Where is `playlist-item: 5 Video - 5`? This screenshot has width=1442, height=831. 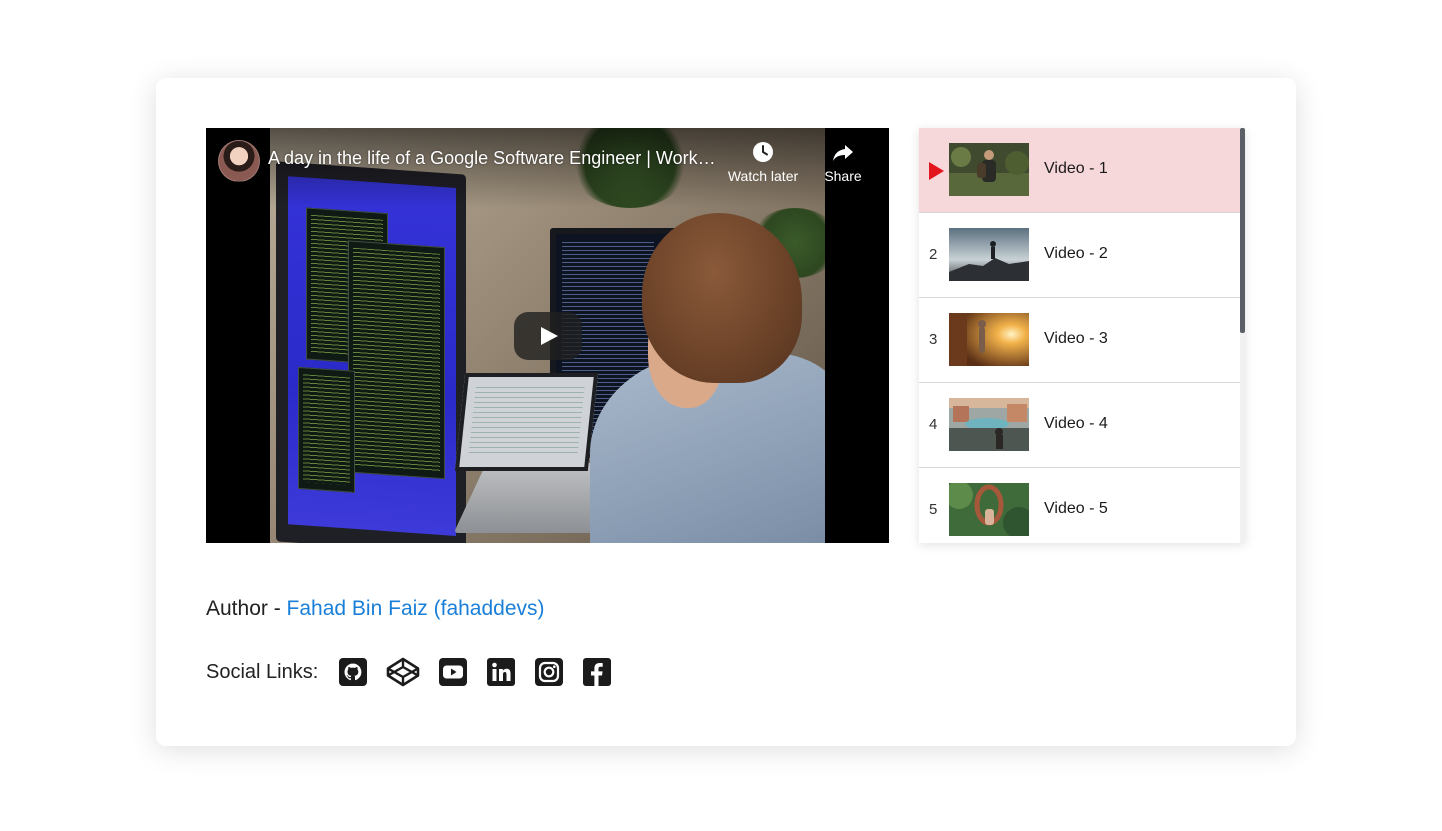
playlist-item: 5 Video - 5 is located at coordinates (1079, 505).